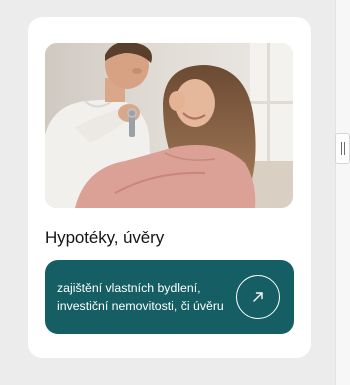  I want to click on side-panel-edge, so click(342, 192).